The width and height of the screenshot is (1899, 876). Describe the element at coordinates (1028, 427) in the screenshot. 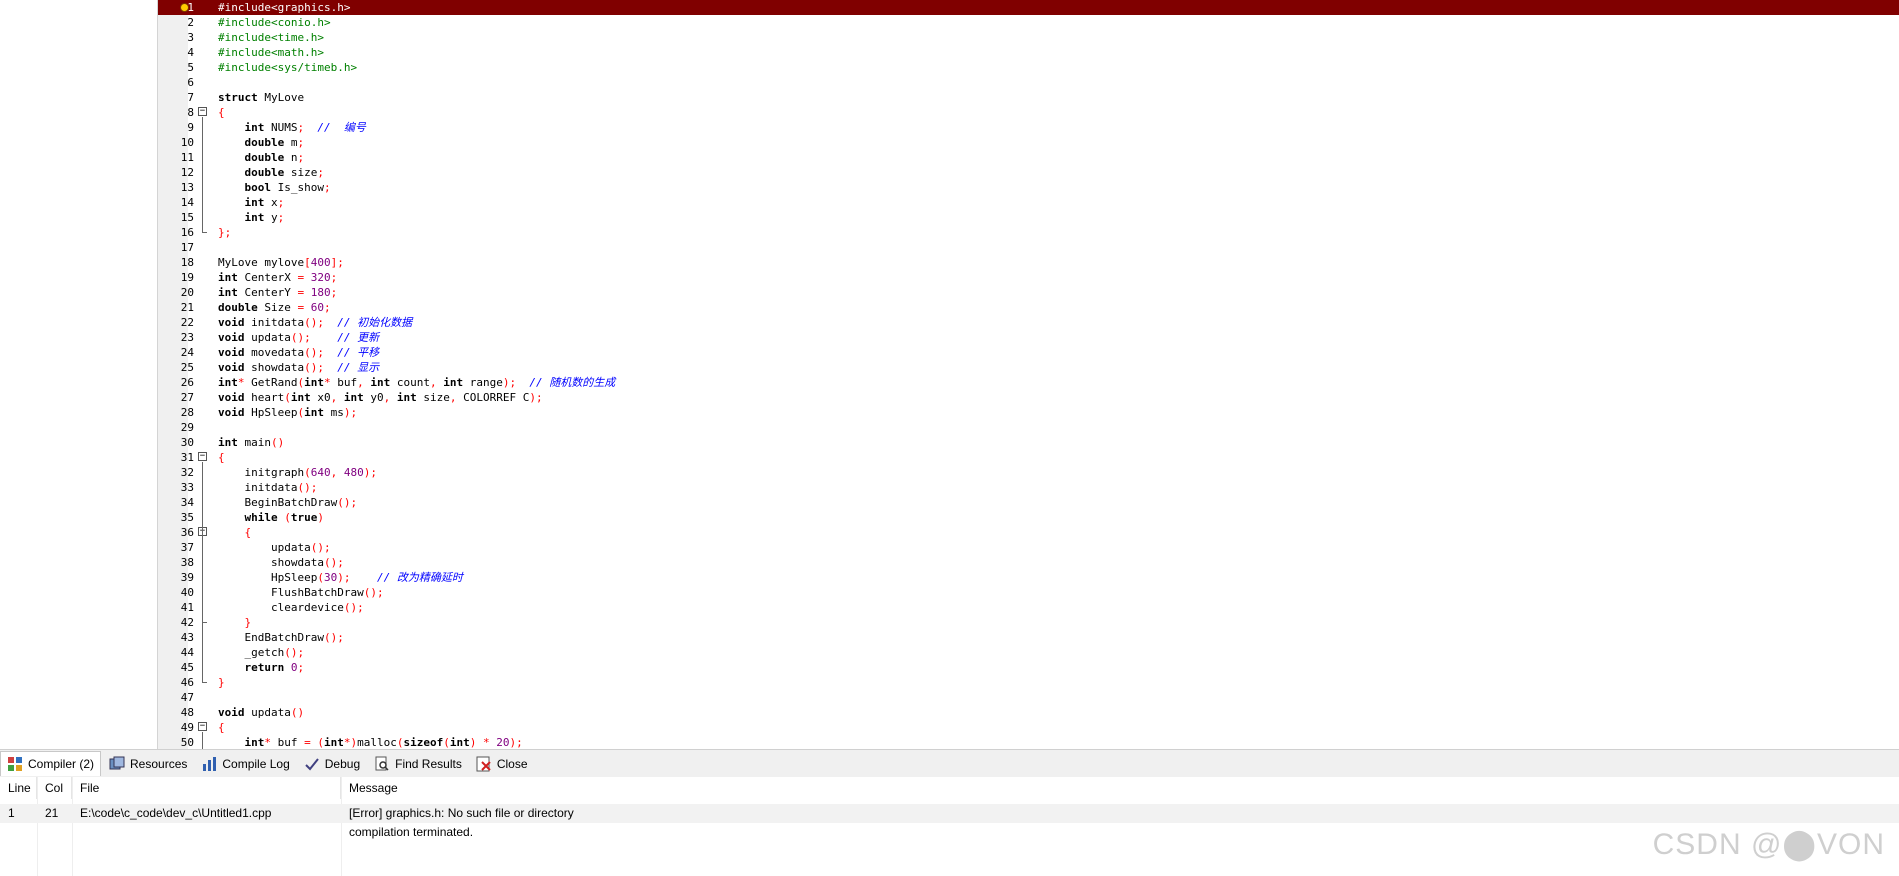

I see `code-line: 29` at that location.